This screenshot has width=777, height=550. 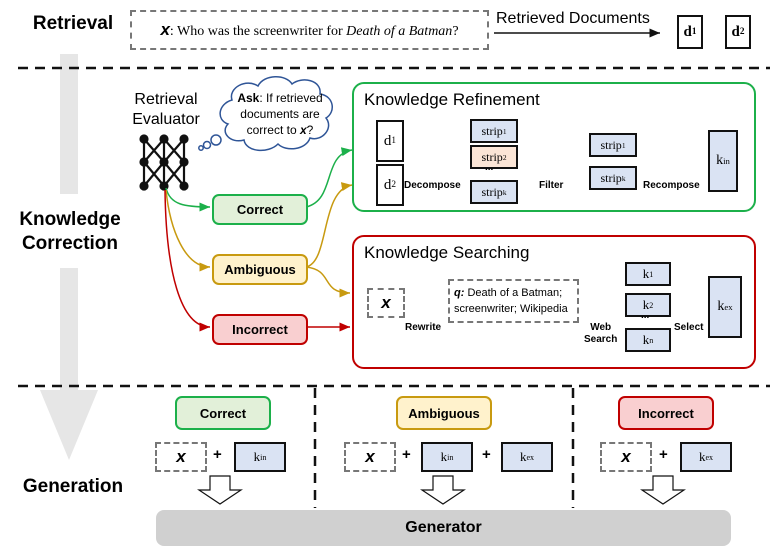 What do you see at coordinates (455, 31) in the screenshot?
I see `query-end: ?` at bounding box center [455, 31].